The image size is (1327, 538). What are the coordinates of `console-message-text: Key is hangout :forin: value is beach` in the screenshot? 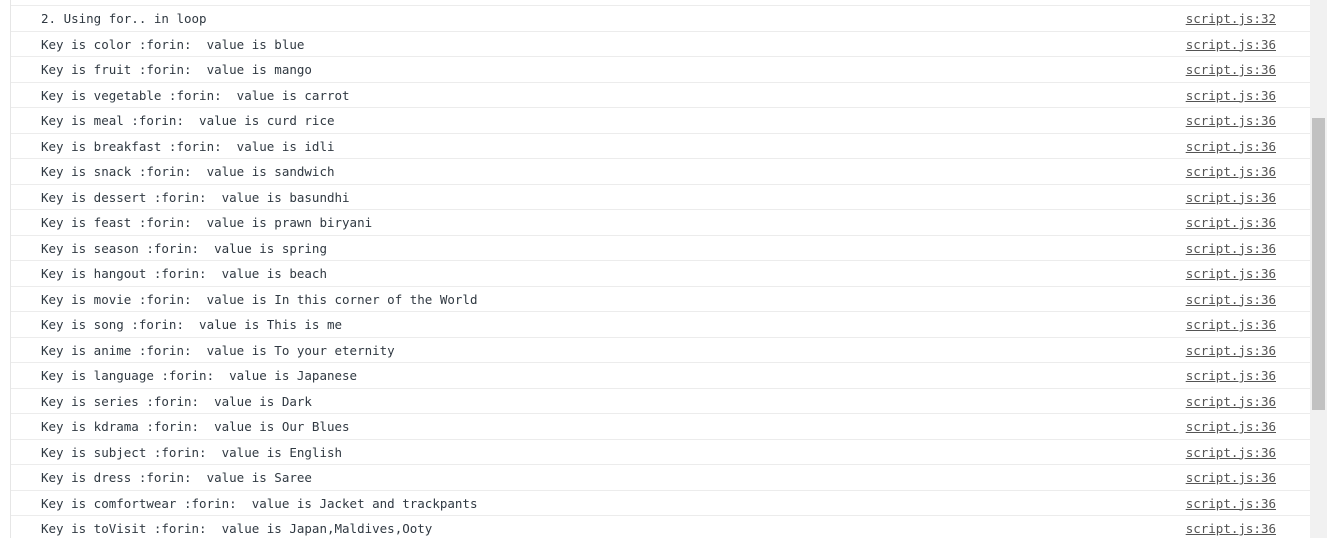 It's located at (184, 273).